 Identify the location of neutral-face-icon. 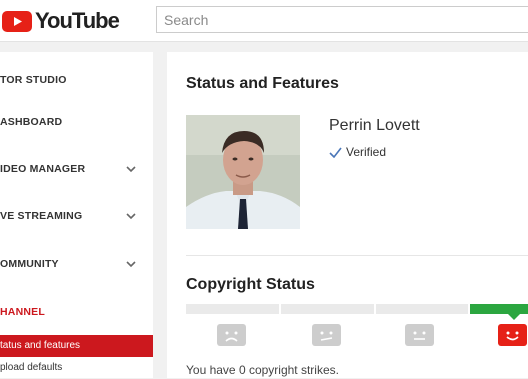
(419, 335).